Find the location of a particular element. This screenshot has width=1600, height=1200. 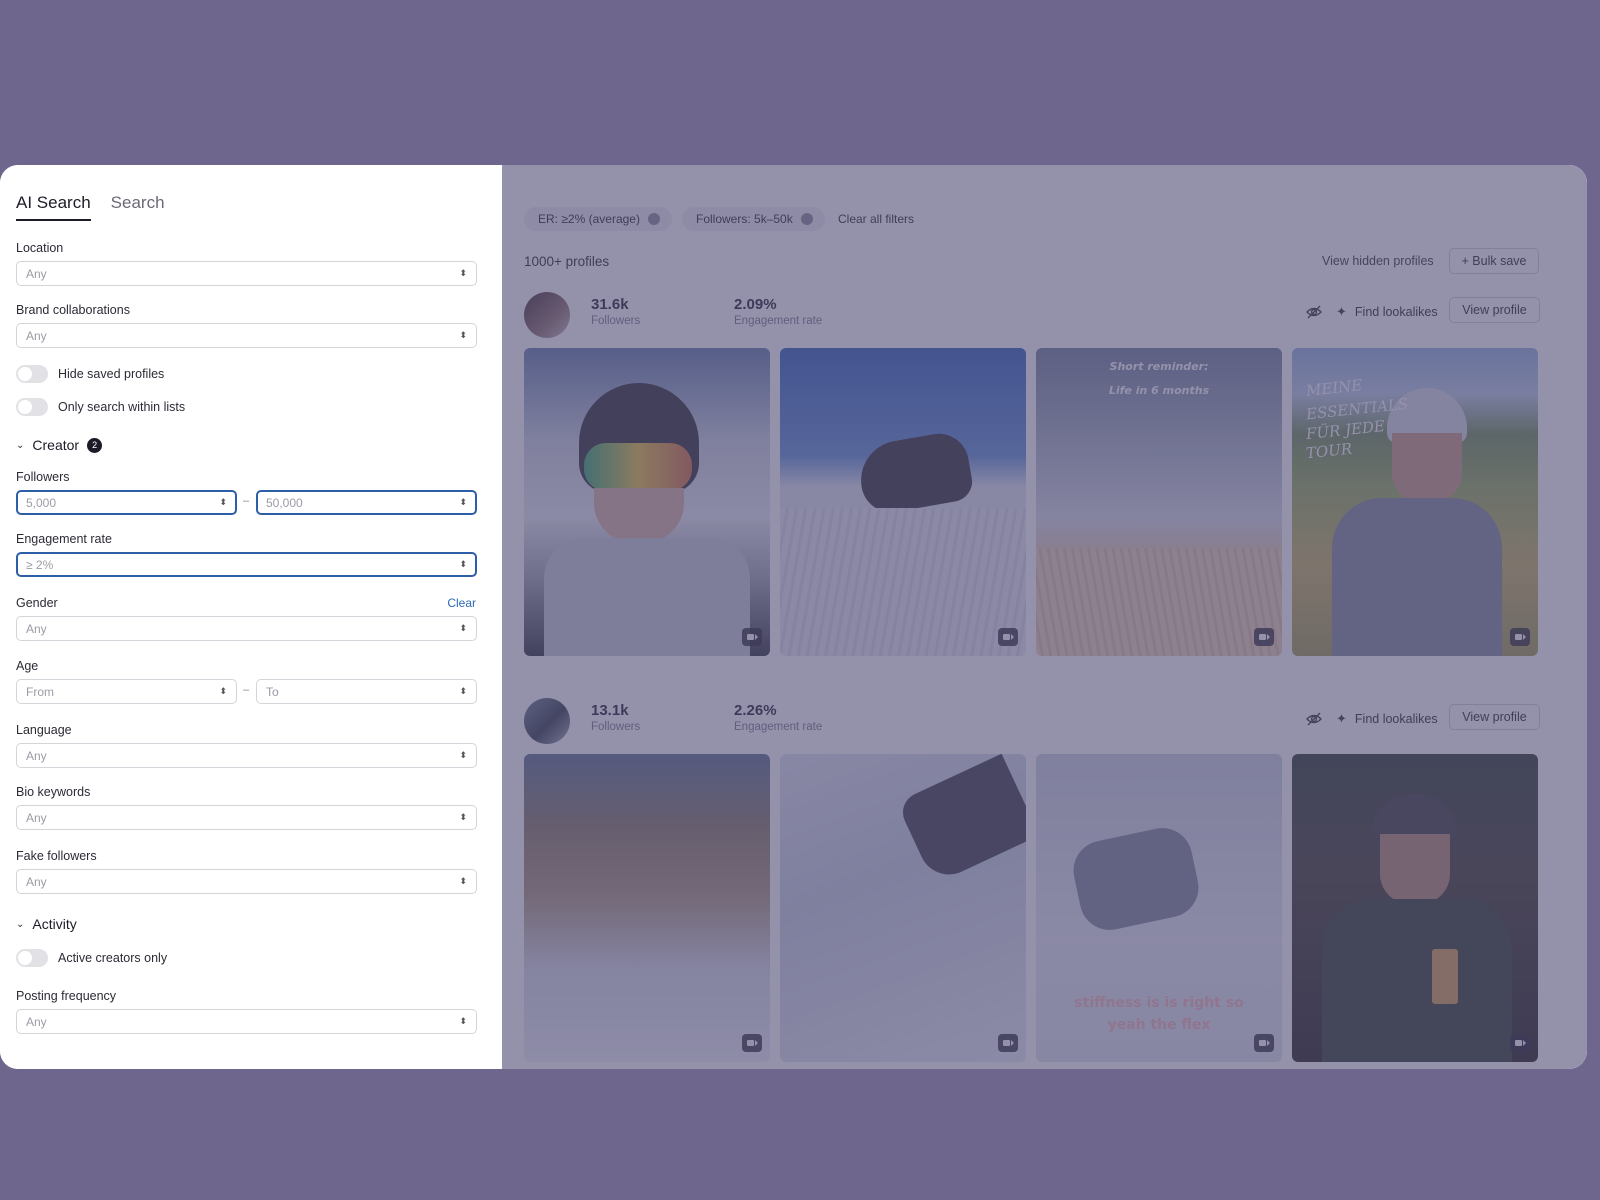

followers-count: 13.1k is located at coordinates (610, 710).